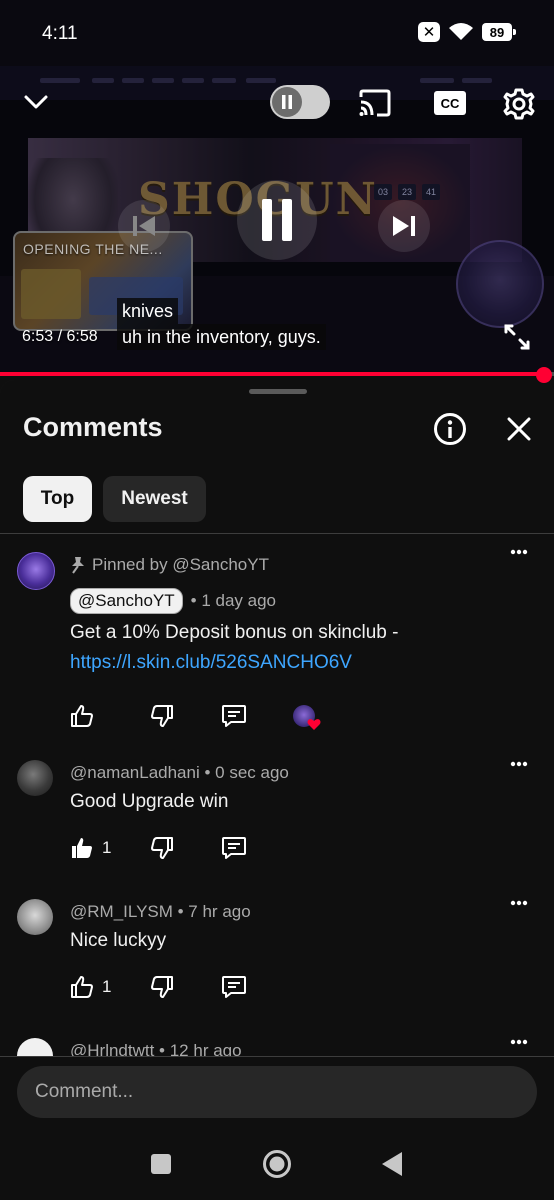 This screenshot has height=1200, width=554. I want to click on system-nav-bar, so click(277, 1165).